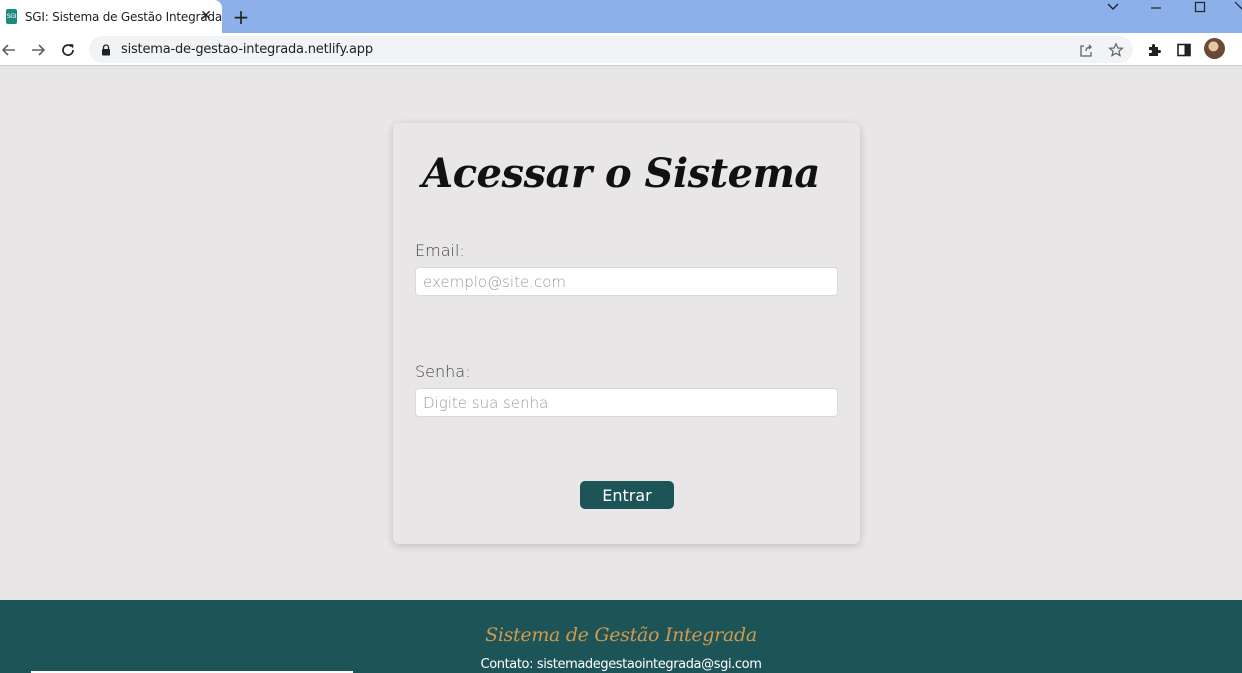 The height and width of the screenshot is (673, 1242). Describe the element at coordinates (1200, 7) in the screenshot. I see `maximize-icon` at that location.